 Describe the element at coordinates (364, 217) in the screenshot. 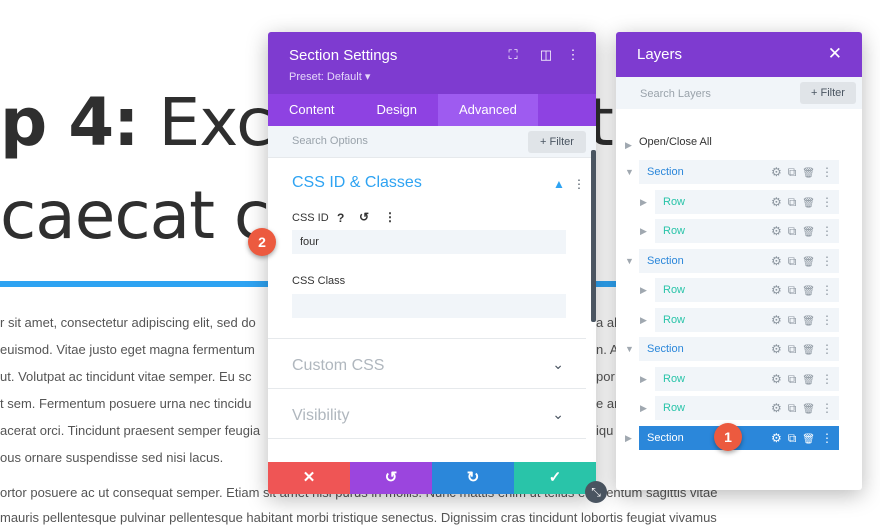

I see `reset-icon: ↺` at that location.